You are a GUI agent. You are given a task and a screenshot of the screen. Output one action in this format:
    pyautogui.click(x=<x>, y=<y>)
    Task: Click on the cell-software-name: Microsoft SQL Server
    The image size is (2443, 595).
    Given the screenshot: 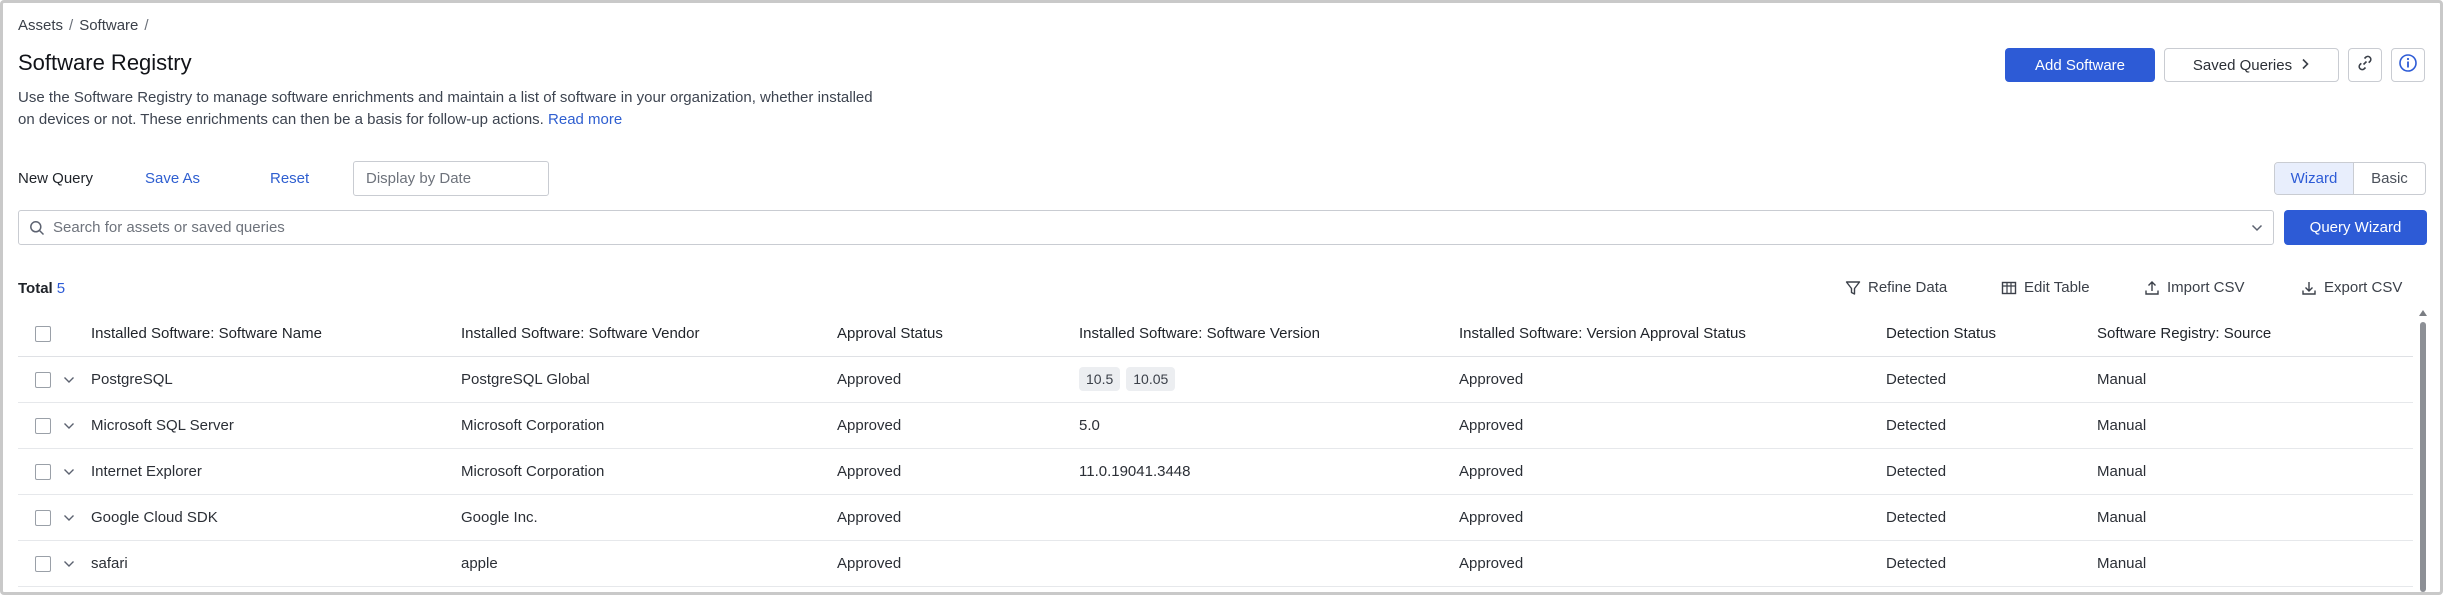 What is the action you would take?
    pyautogui.click(x=276, y=425)
    